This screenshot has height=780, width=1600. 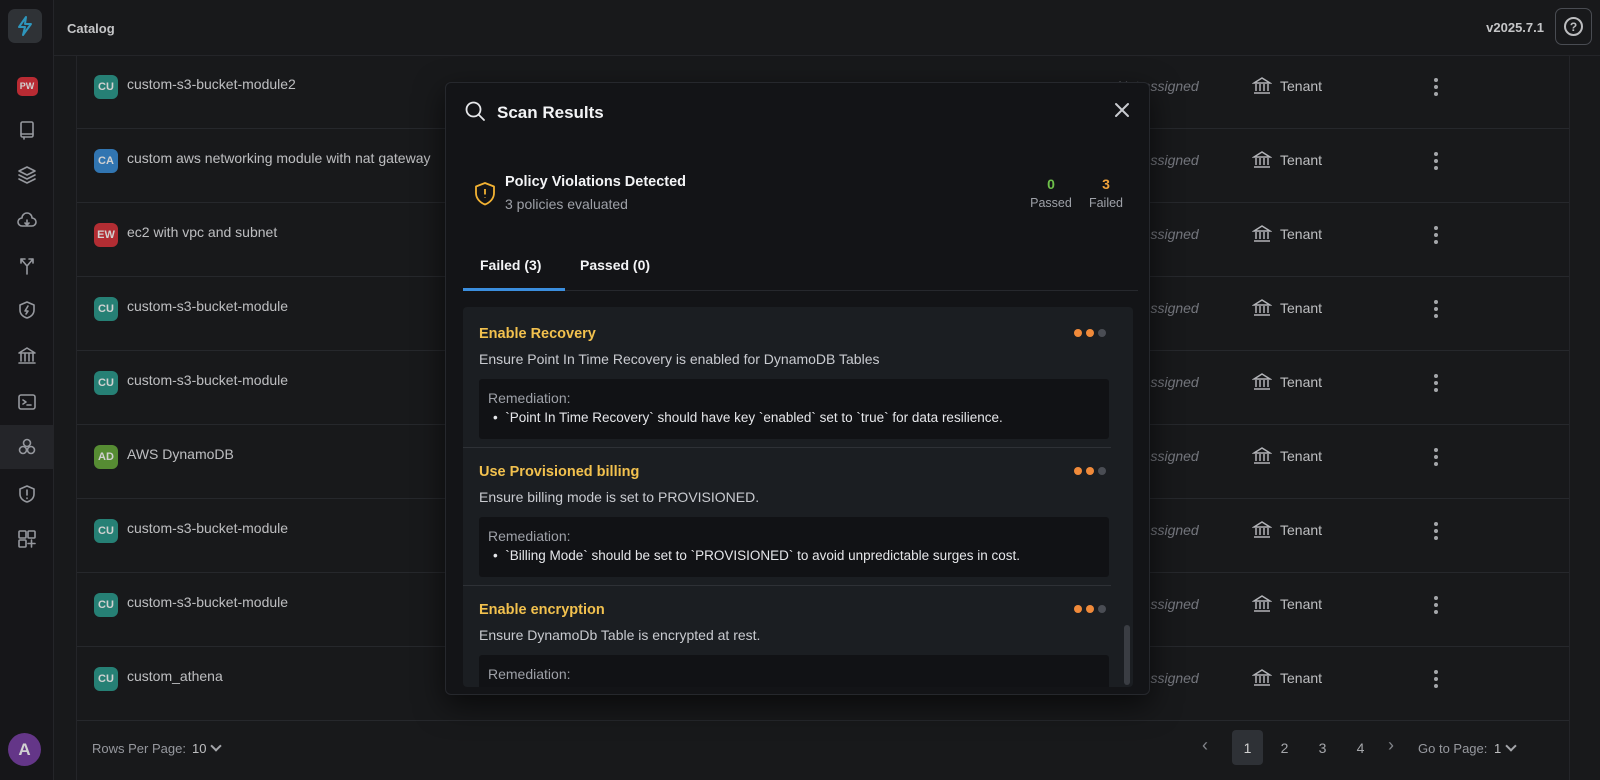 What do you see at coordinates (615, 265) in the screenshot?
I see `tab-passed: Passed (0)` at bounding box center [615, 265].